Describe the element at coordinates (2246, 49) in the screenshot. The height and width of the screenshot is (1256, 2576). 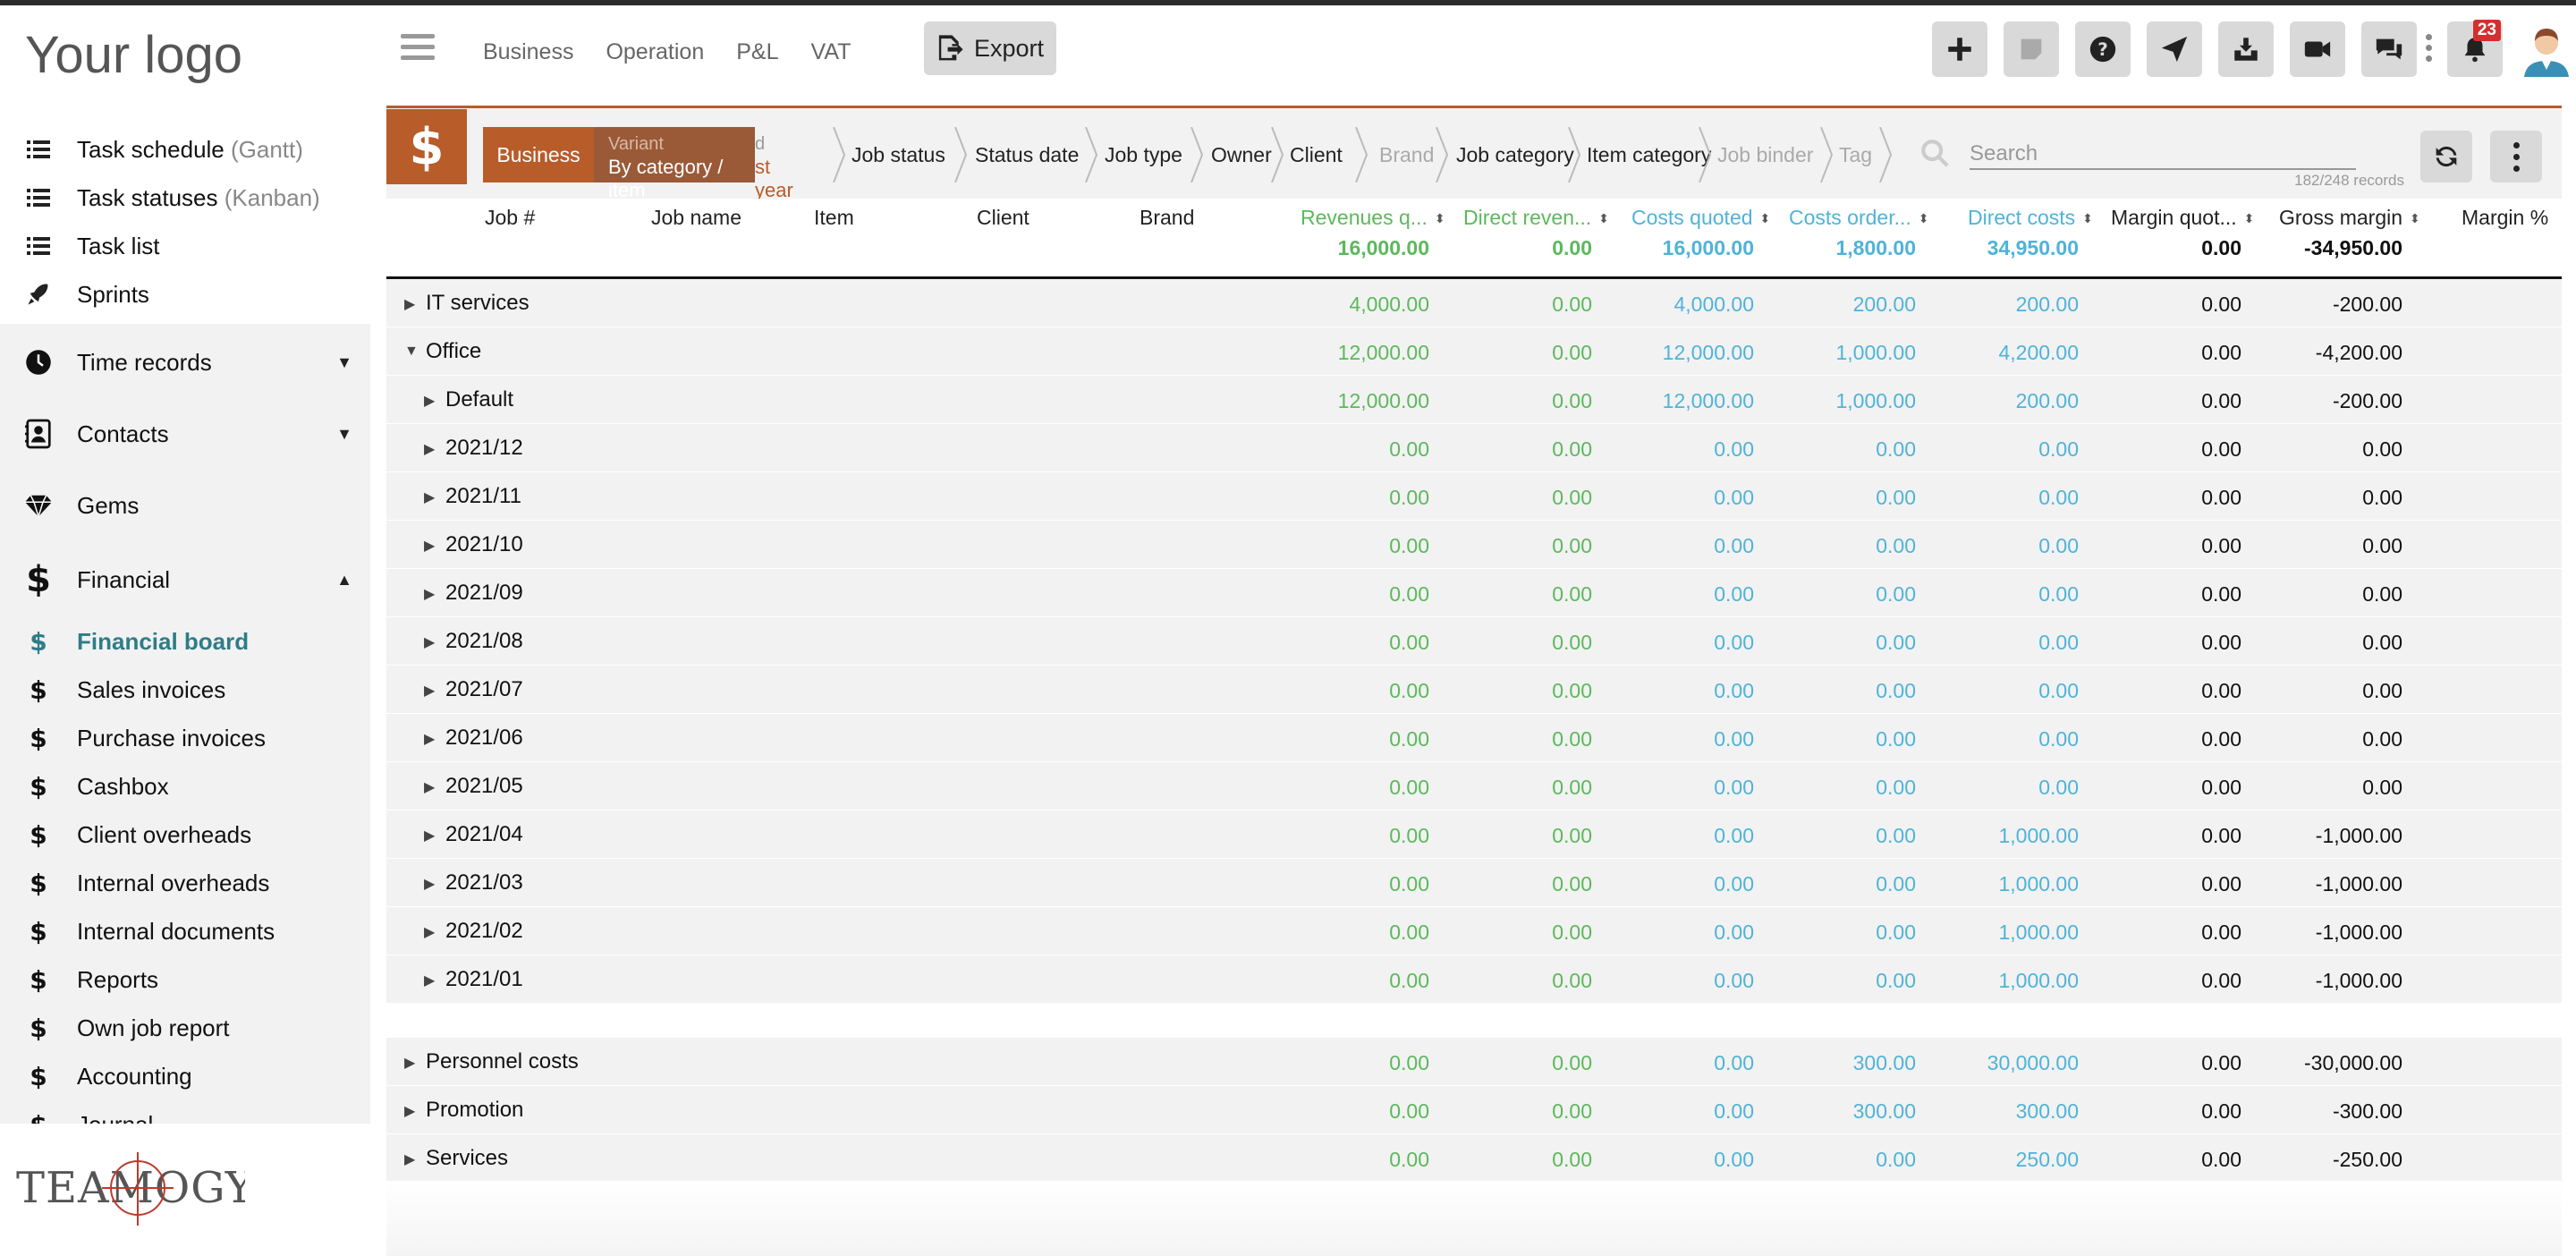
I see `inbox-icon` at that location.